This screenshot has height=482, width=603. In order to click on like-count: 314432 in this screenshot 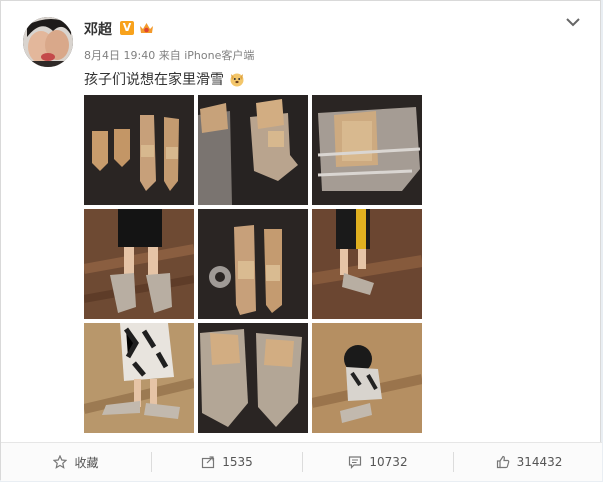, I will do `click(539, 462)`.